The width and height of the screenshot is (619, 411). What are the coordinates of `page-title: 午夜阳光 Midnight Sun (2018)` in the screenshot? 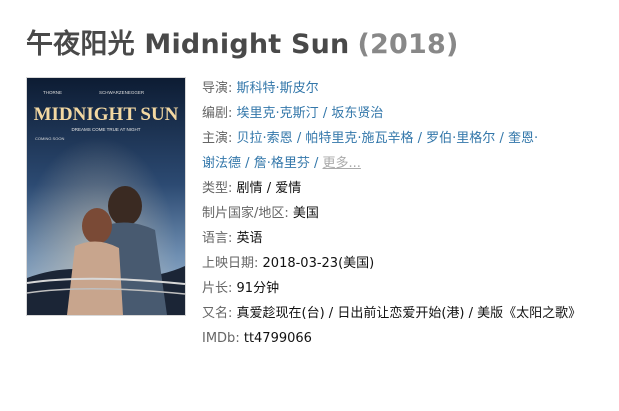 It's located at (242, 41).